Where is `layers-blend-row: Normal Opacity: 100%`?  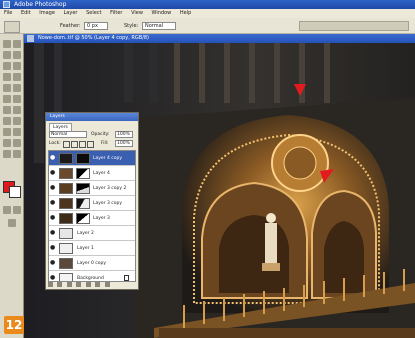 layers-blend-row: Normal Opacity: 100% is located at coordinates (92, 135).